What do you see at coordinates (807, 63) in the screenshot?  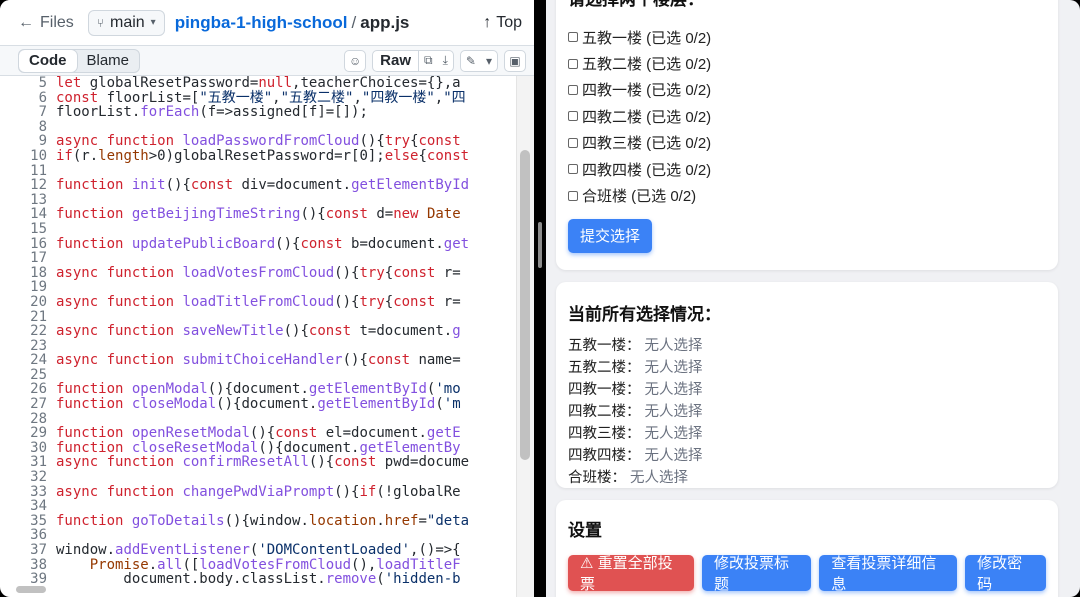 I see `floor-option: 五教二楼 (已选 0/2)` at bounding box center [807, 63].